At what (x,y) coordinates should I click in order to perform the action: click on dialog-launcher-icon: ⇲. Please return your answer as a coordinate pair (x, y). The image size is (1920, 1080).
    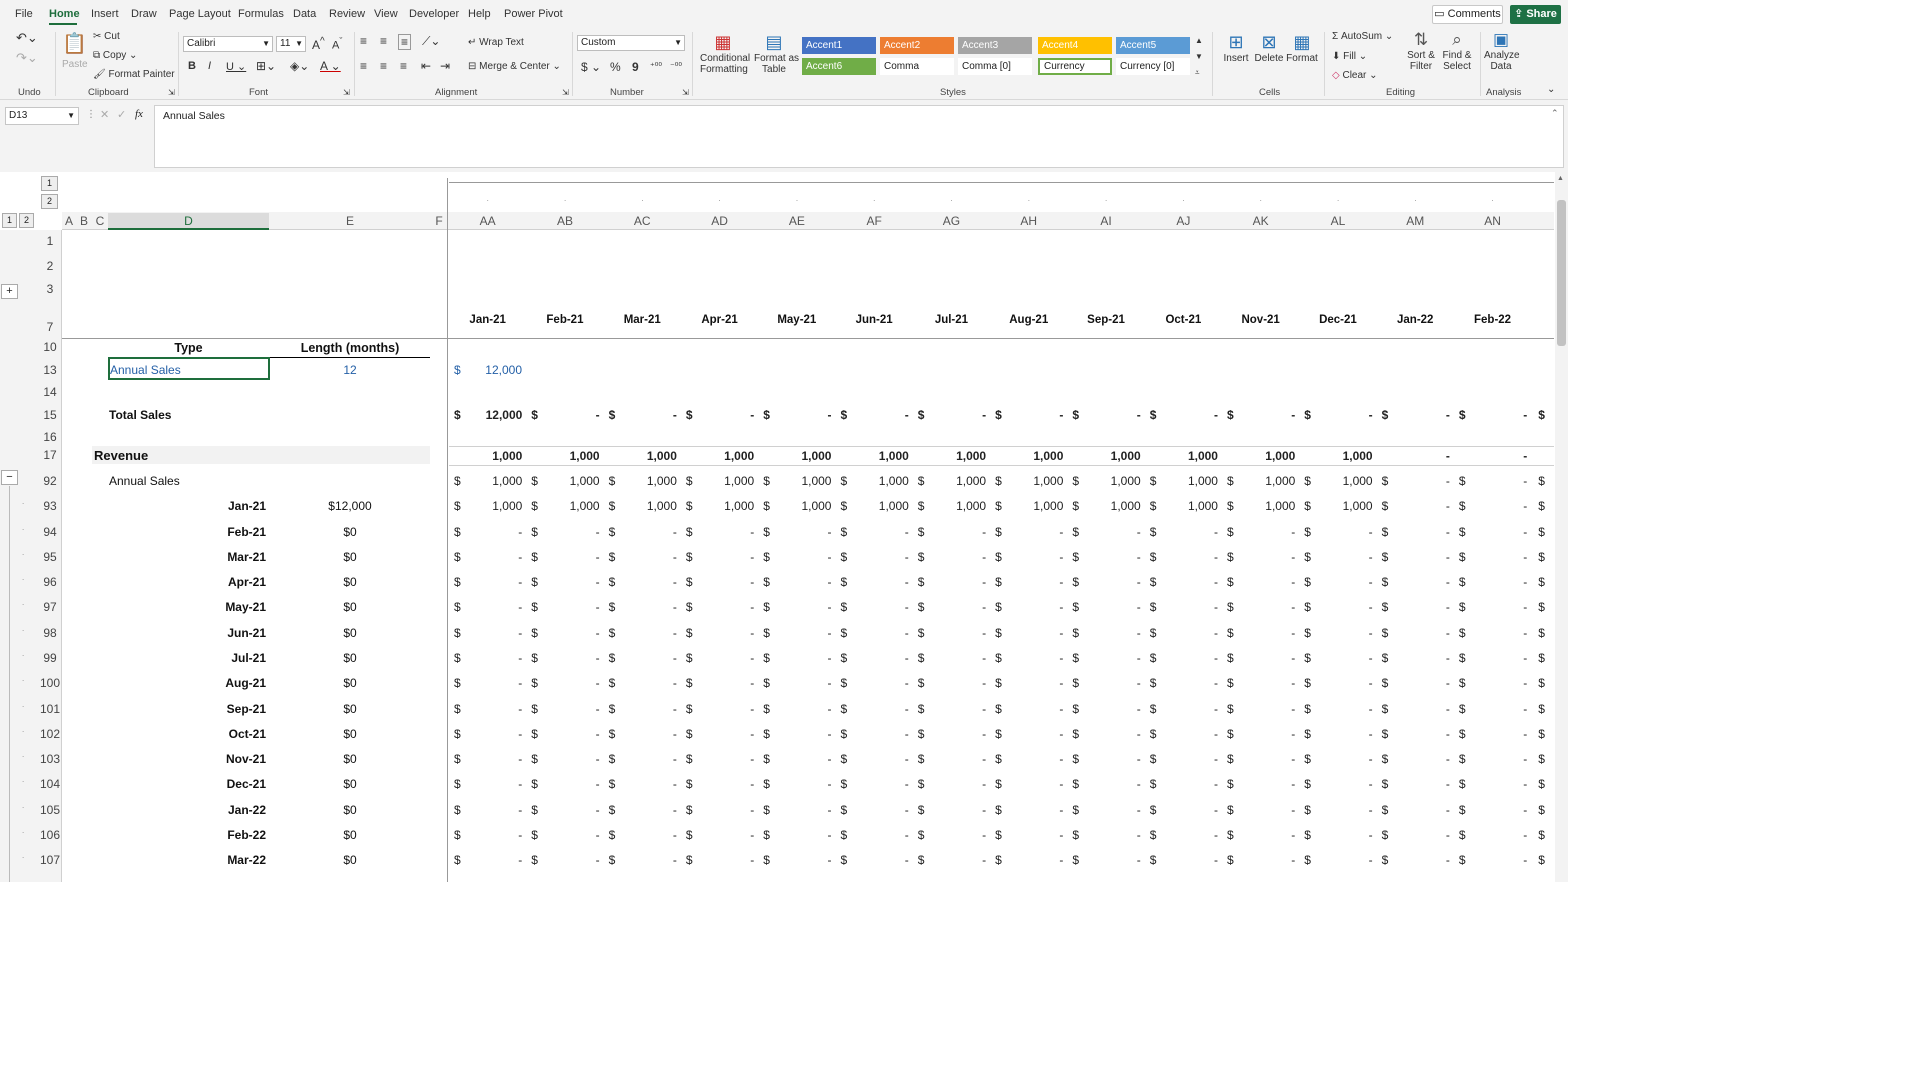
    Looking at the image, I should click on (171, 92).